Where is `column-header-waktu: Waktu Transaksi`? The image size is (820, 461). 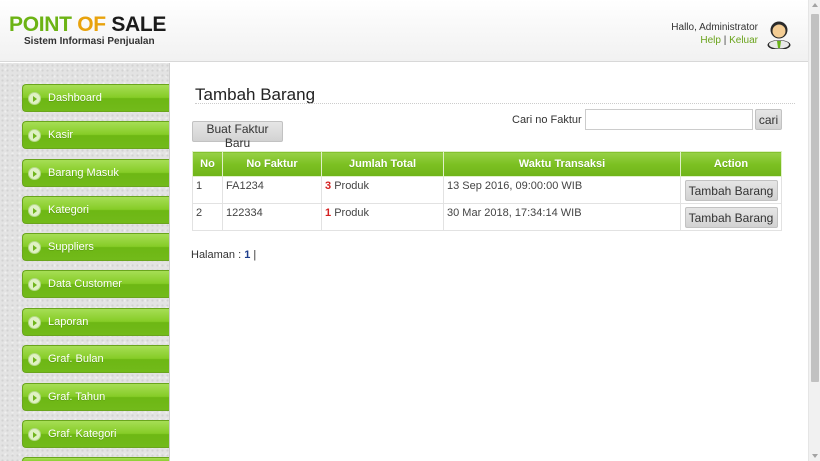 column-header-waktu: Waktu Transaksi is located at coordinates (562, 164).